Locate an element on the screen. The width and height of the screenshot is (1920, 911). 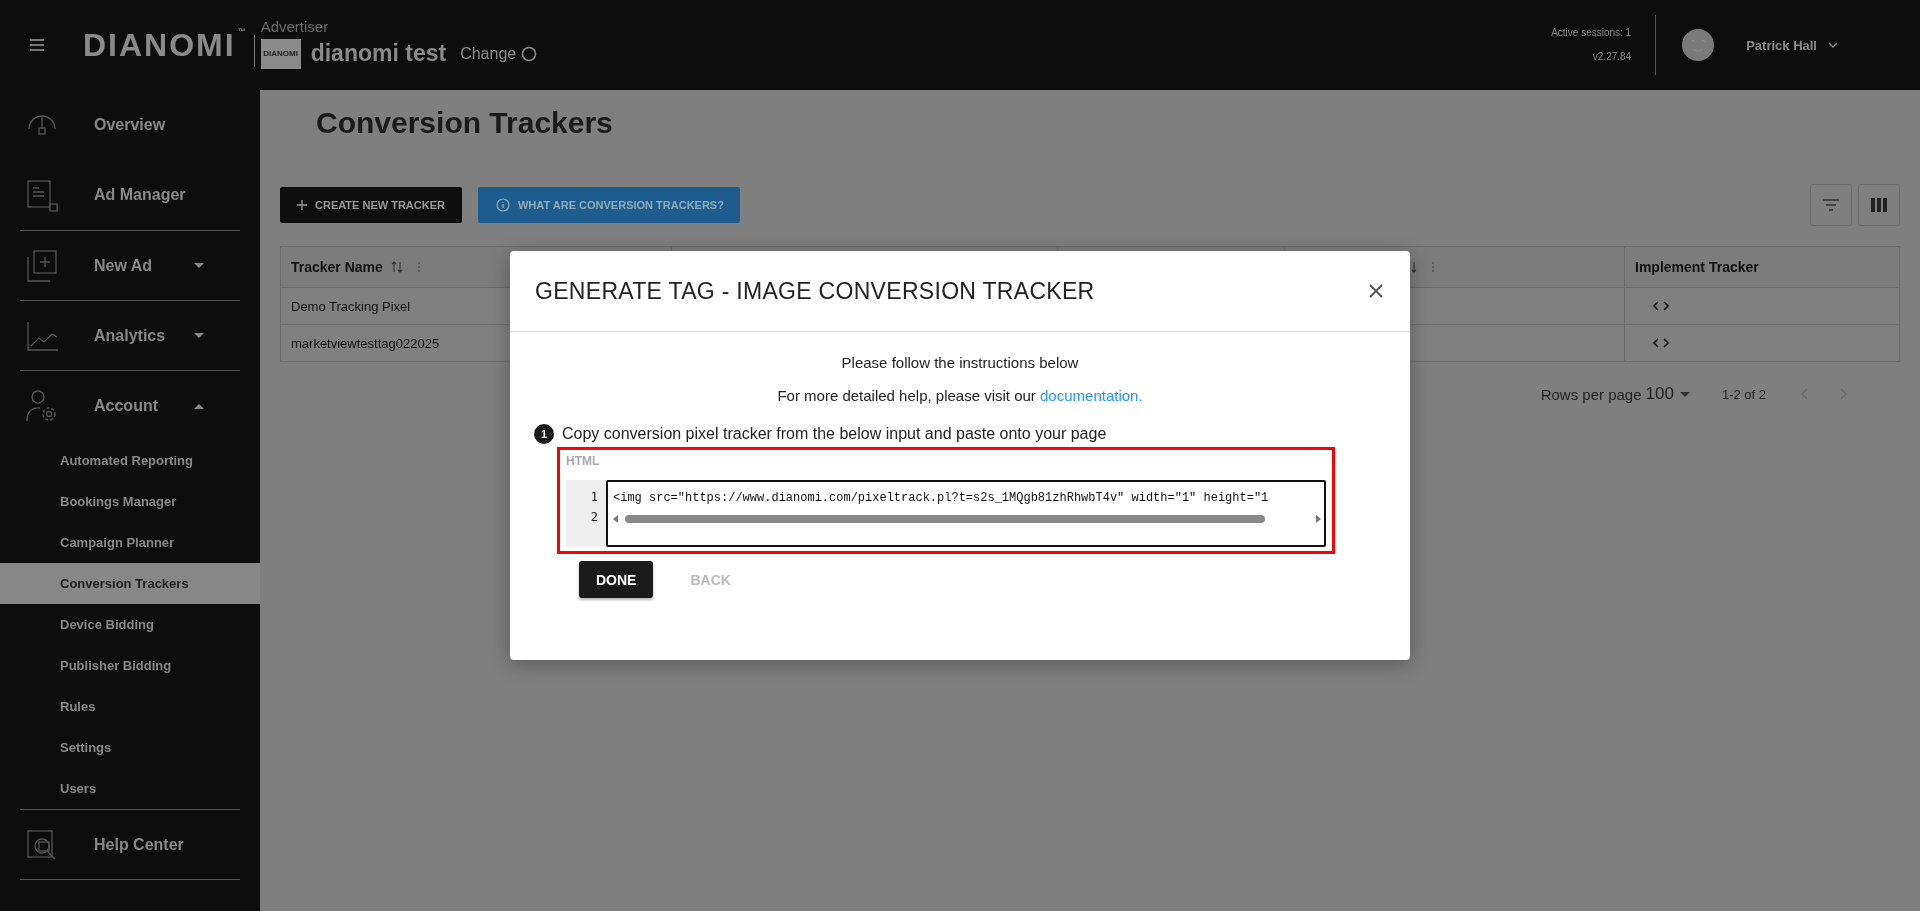
sidebar-subitem: Users is located at coordinates (130, 788).